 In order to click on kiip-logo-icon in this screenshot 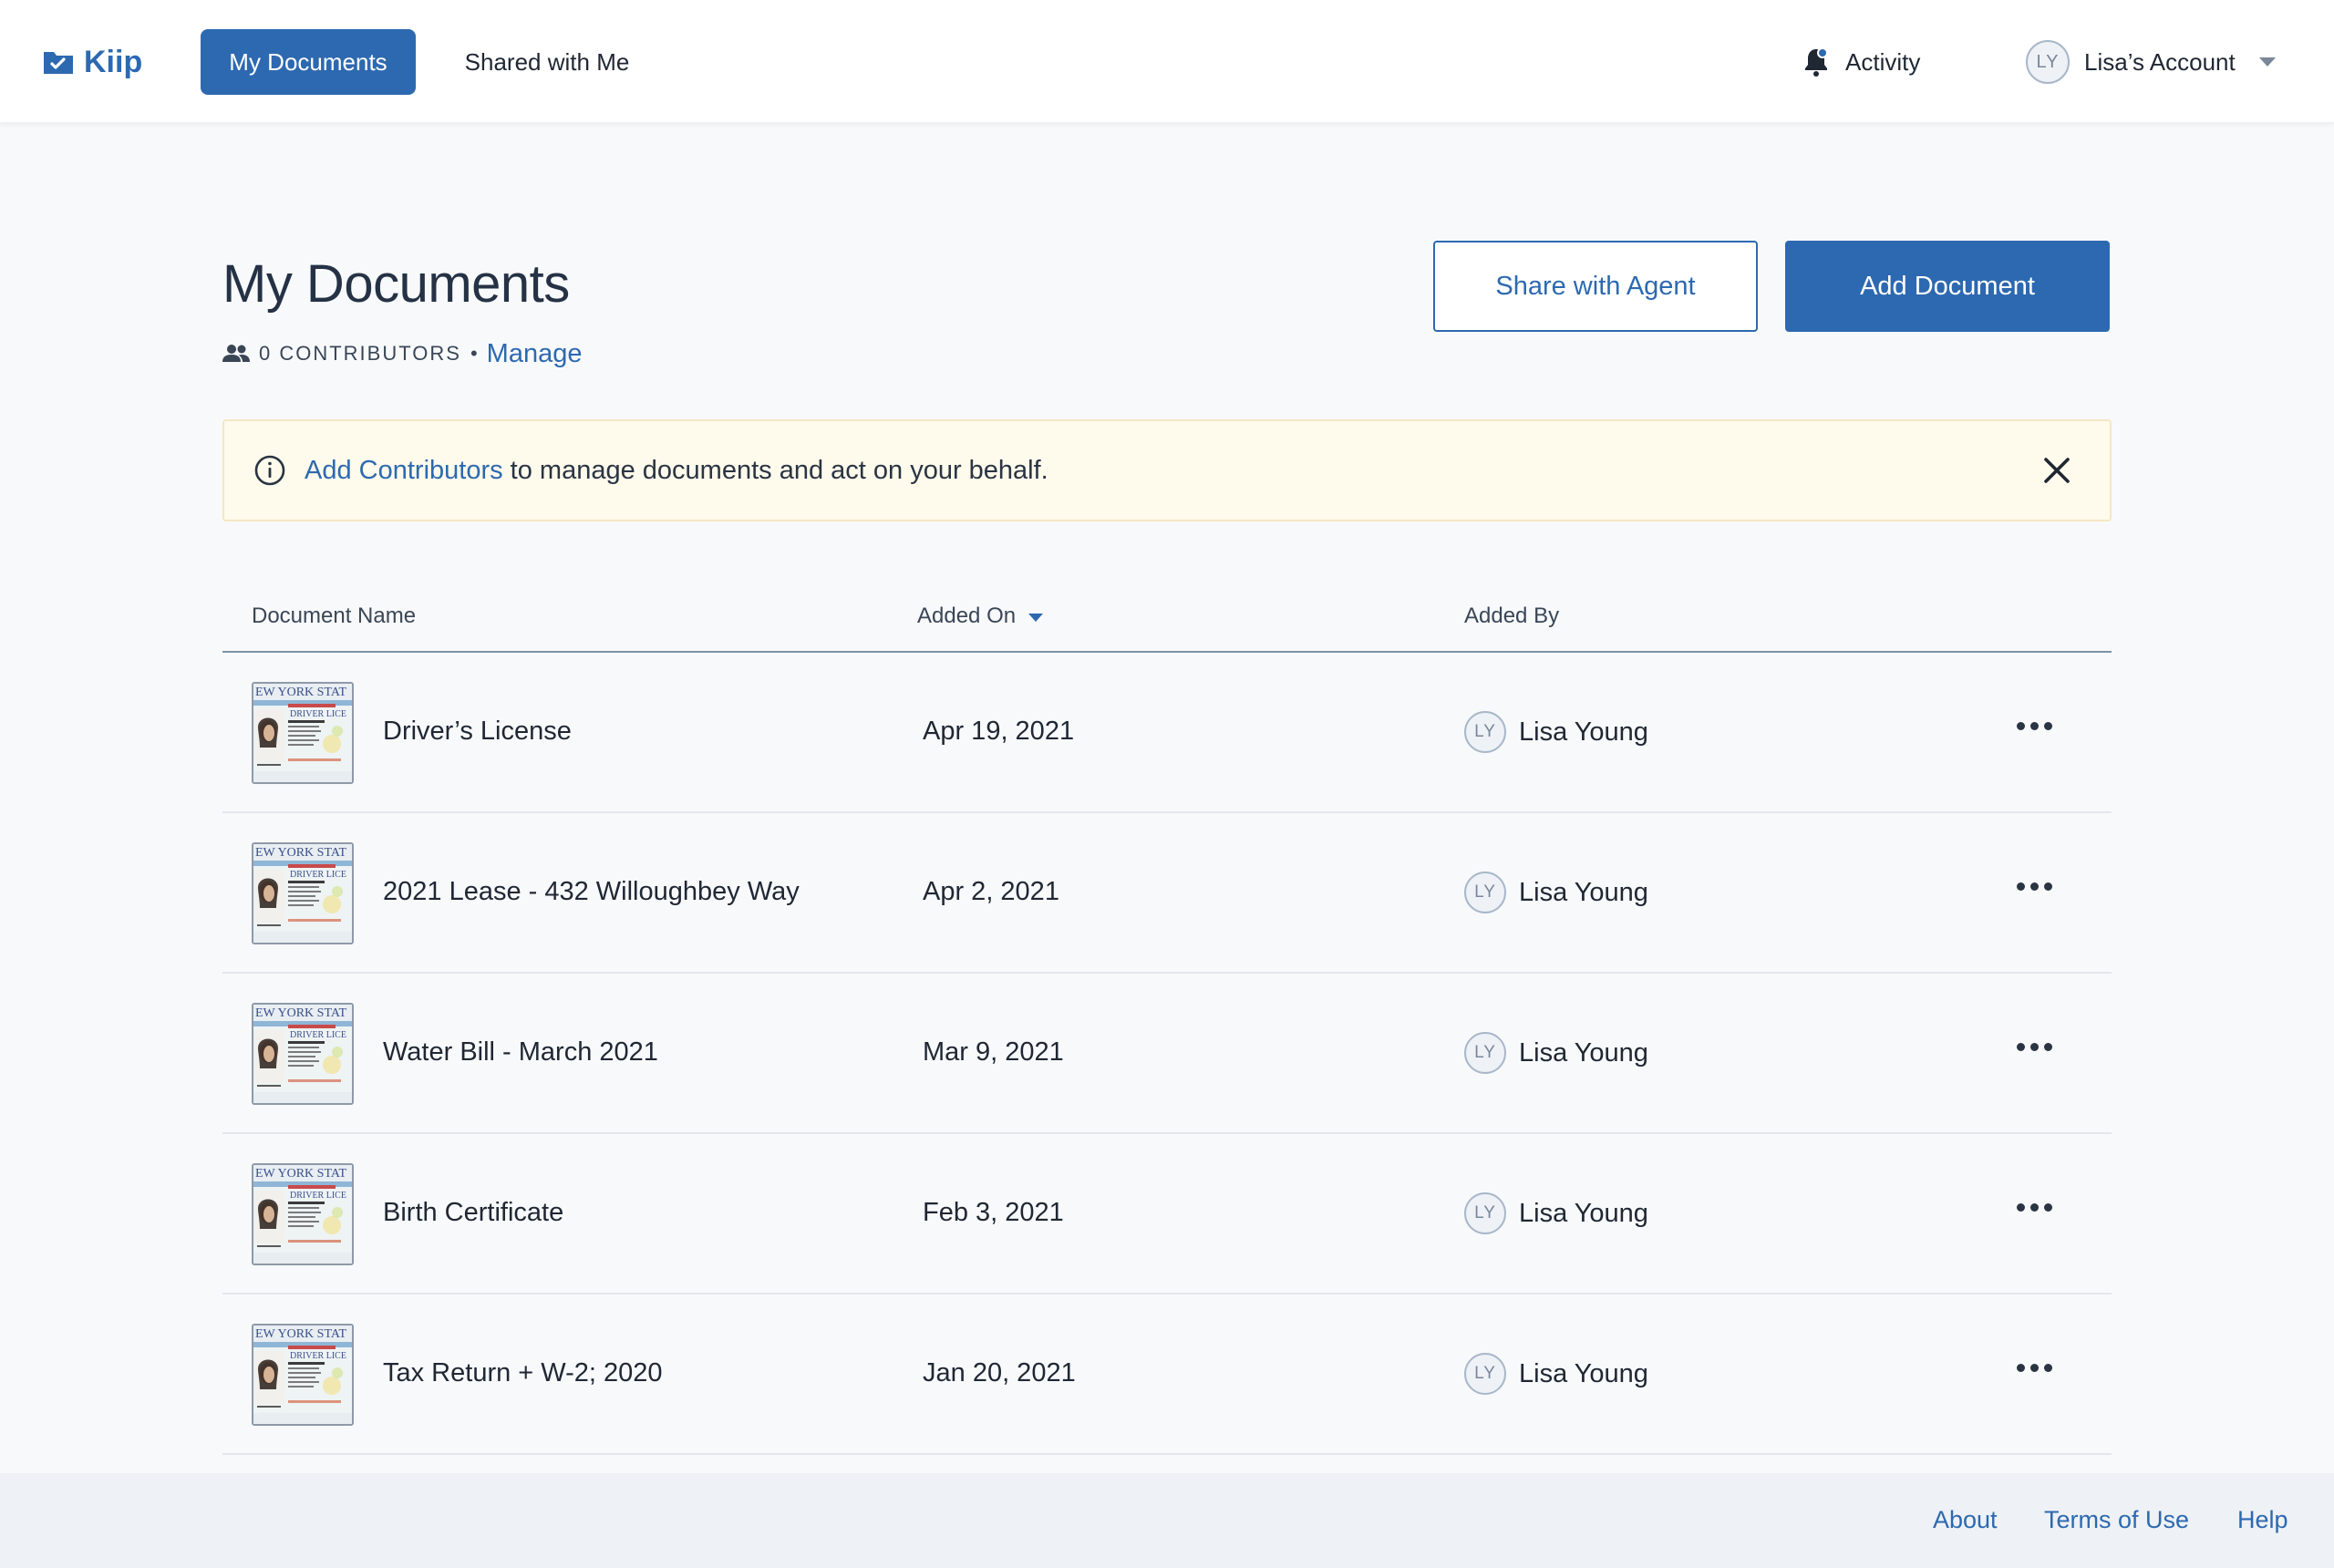, I will do `click(59, 63)`.